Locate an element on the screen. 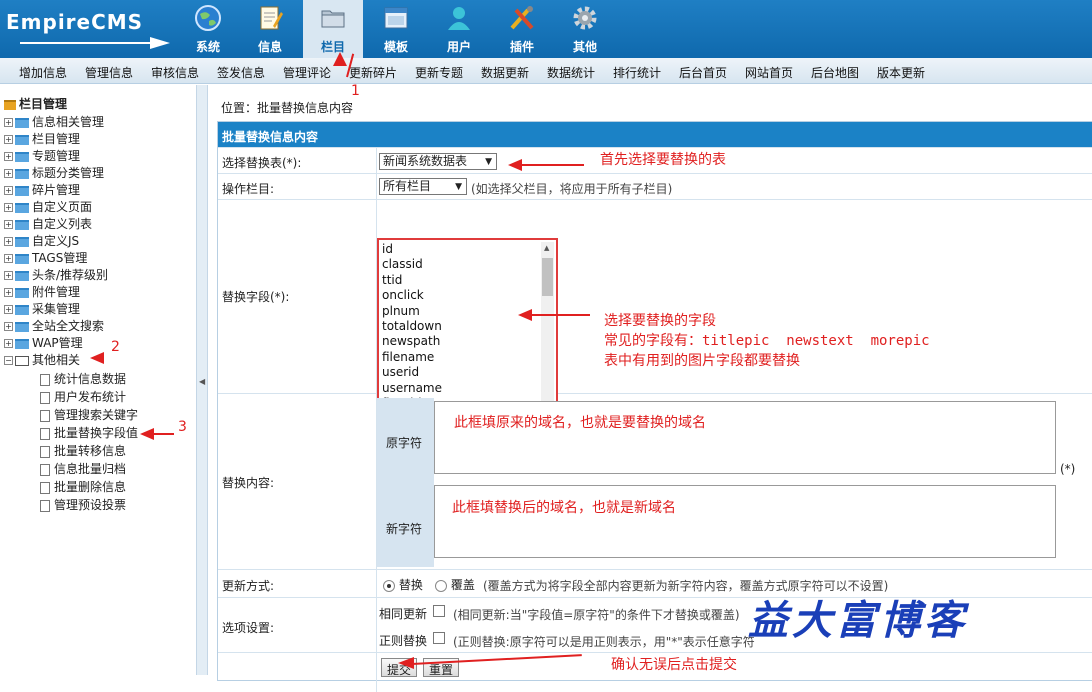 This screenshot has width=1092, height=692. tree-leaf: 信息批量归档 is located at coordinates (83, 469).